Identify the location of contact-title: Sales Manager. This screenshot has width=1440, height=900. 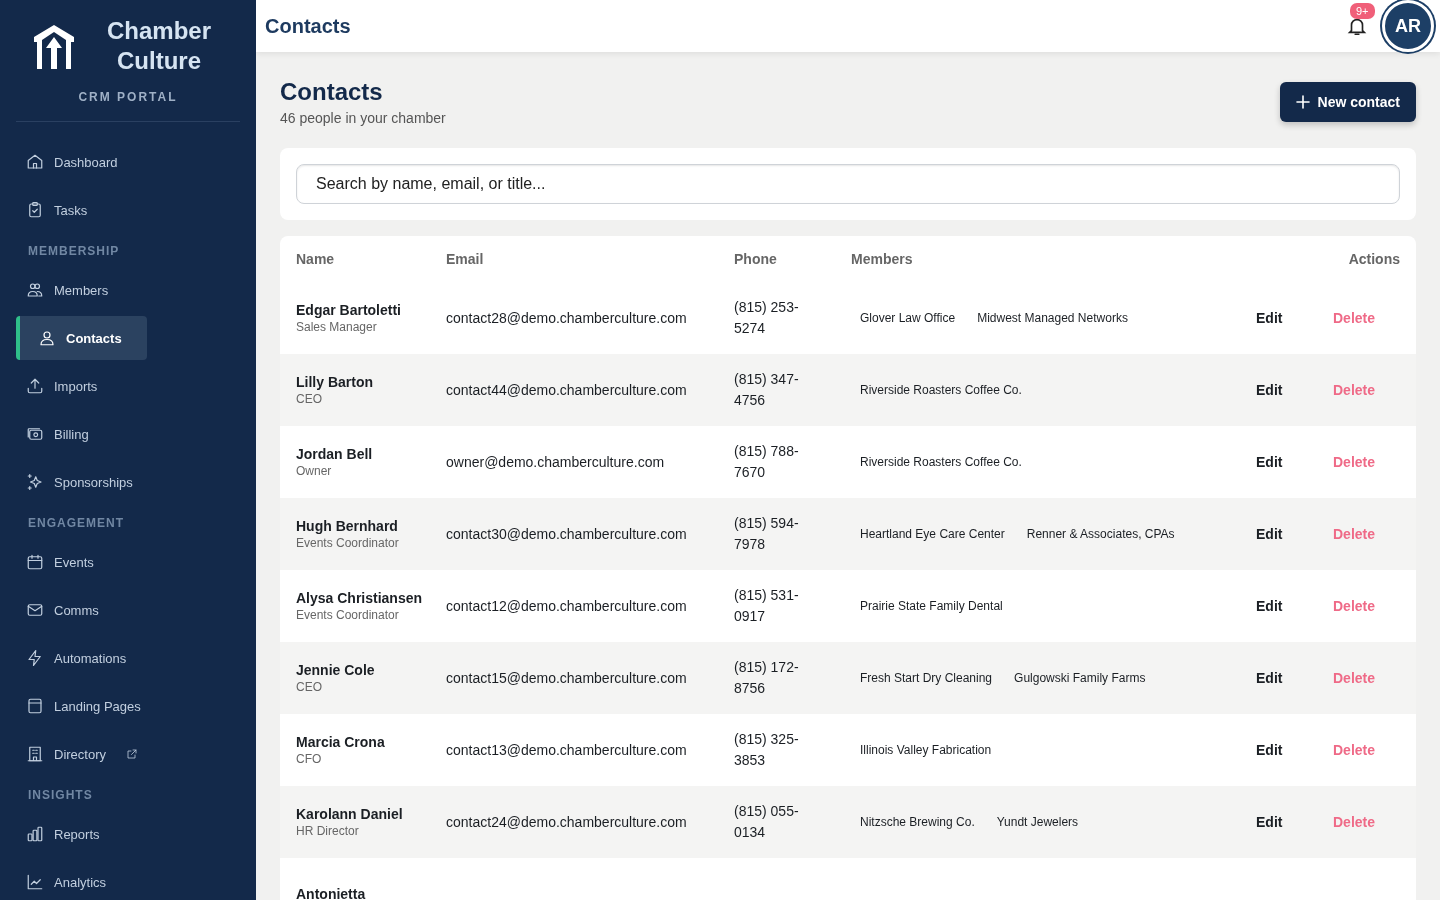
(337, 327).